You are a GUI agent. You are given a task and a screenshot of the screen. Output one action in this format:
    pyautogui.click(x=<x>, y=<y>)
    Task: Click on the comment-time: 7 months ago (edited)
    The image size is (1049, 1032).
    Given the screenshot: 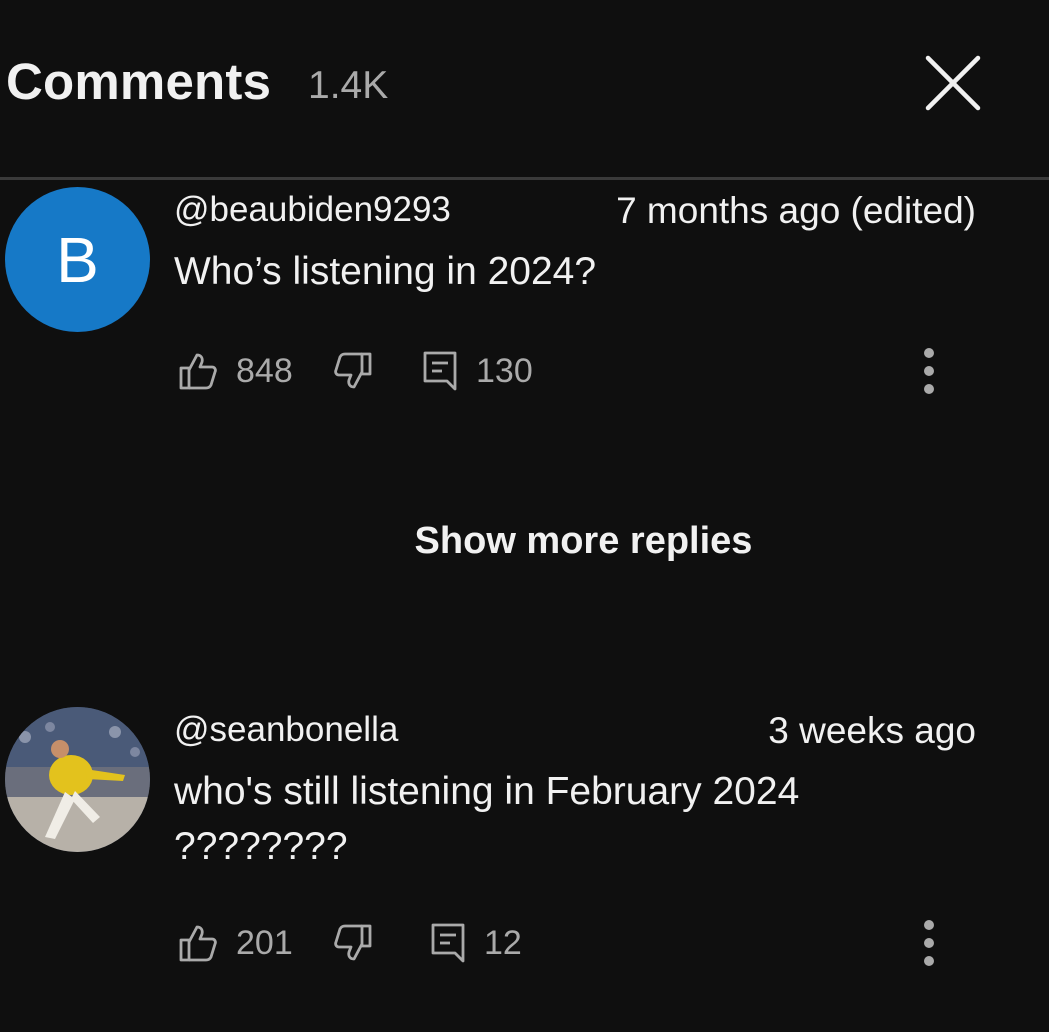 What is the action you would take?
    pyautogui.click(x=796, y=210)
    